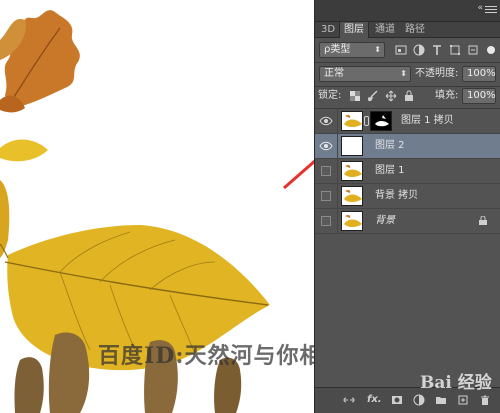 The image size is (500, 413). I want to click on opacity-value: 100%, so click(481, 73).